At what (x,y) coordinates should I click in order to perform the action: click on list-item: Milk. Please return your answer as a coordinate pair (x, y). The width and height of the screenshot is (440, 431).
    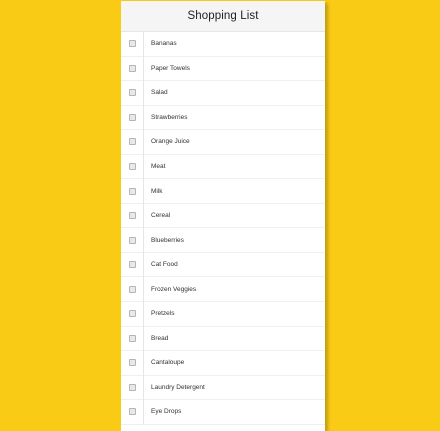
    Looking at the image, I should click on (223, 191).